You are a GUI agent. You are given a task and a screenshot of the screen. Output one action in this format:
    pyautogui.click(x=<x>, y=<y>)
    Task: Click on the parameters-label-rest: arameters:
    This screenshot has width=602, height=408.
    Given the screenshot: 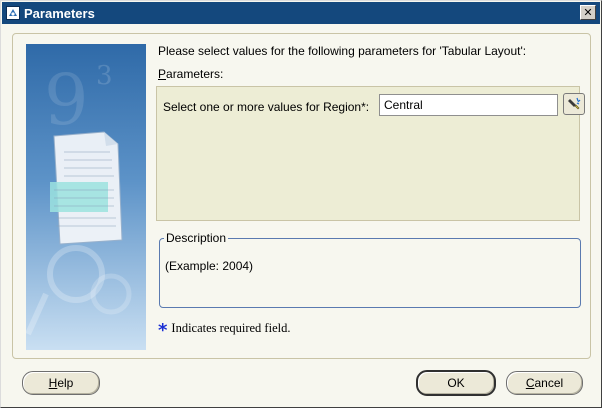 What is the action you would take?
    pyautogui.click(x=195, y=74)
    